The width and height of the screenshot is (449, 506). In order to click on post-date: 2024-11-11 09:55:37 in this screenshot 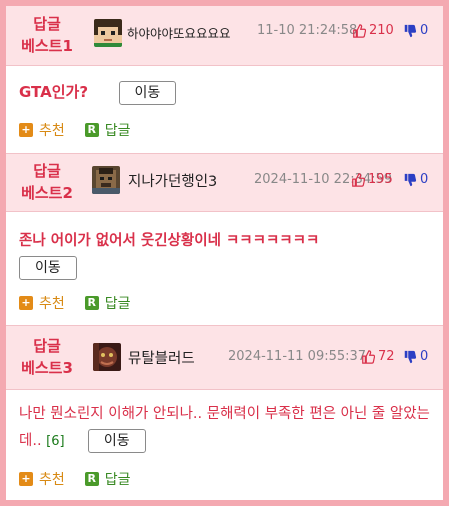, I will do `click(297, 356)`.